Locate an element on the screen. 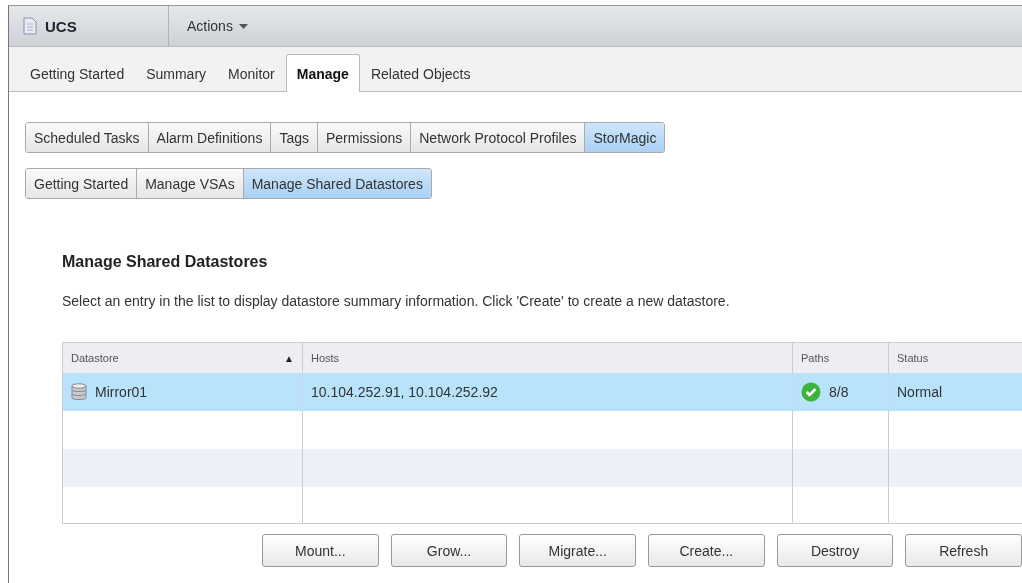 This screenshot has width=1022, height=583. table-cell: Normal is located at coordinates (920, 392).